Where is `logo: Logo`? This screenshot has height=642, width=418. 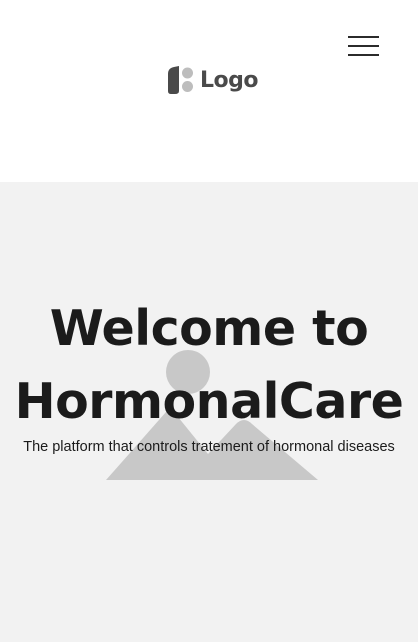 logo: Logo is located at coordinates (213, 80).